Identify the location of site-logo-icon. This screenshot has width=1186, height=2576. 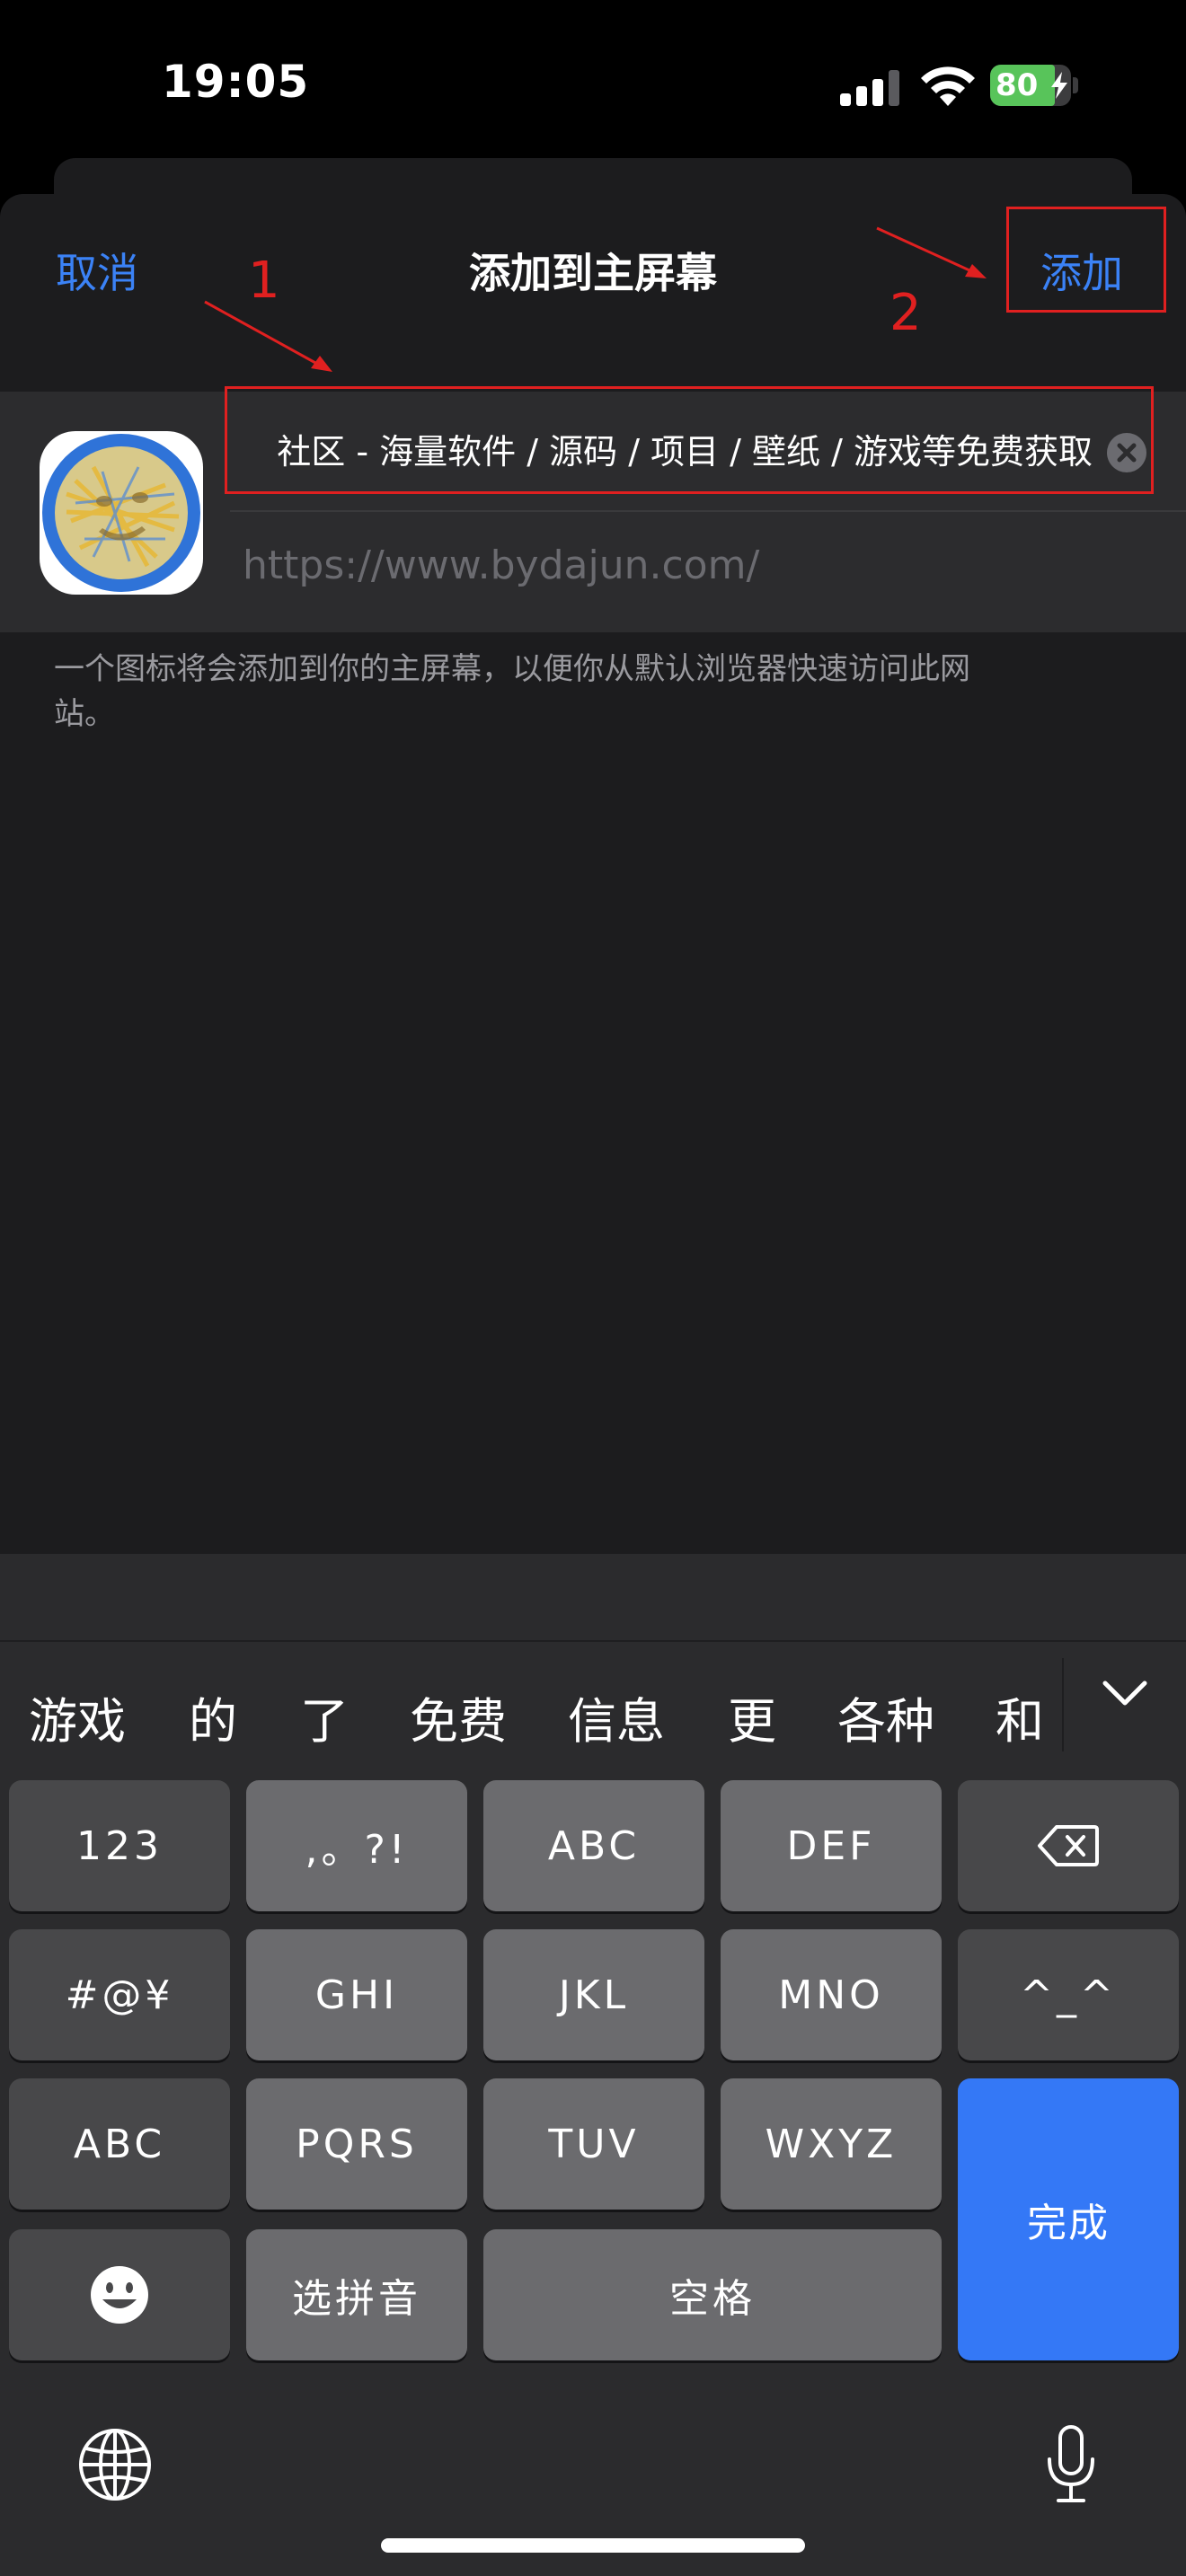
(121, 513).